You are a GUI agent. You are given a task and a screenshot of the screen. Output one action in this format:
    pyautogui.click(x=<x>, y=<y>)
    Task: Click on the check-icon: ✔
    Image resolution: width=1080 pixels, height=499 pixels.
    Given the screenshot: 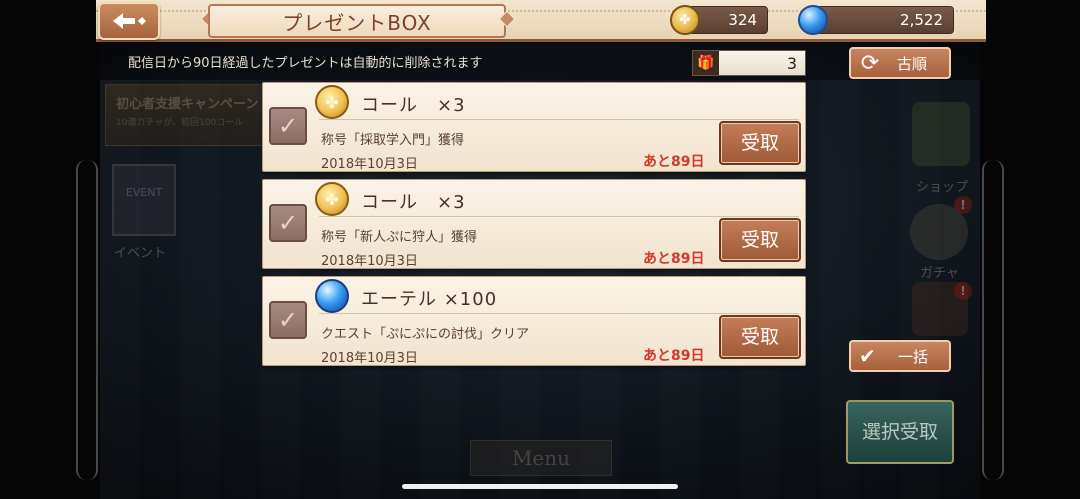 What is the action you would take?
    pyautogui.click(x=867, y=356)
    